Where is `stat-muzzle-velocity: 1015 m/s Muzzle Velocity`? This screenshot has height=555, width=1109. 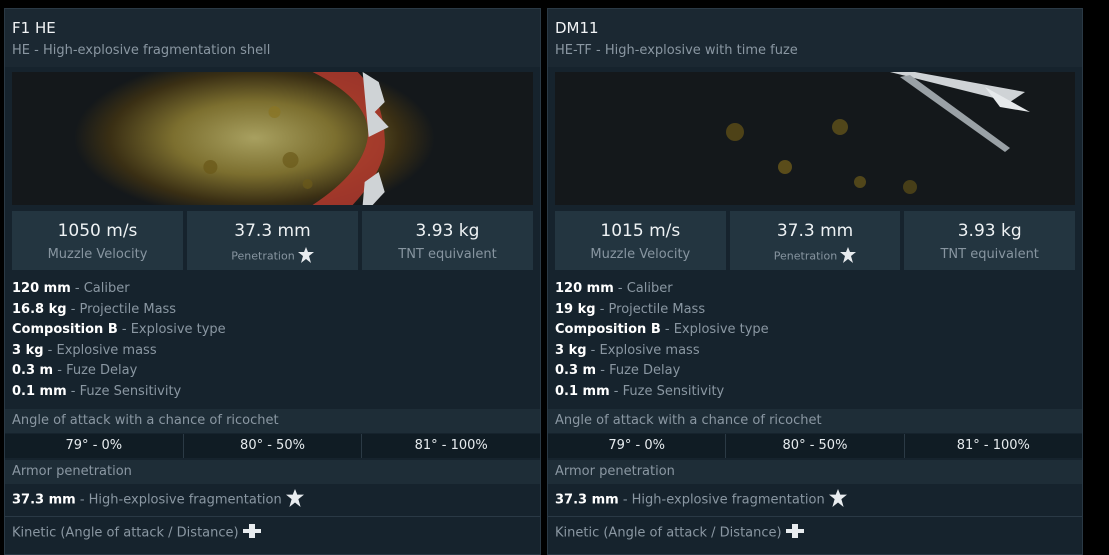 stat-muzzle-velocity: 1015 m/s Muzzle Velocity is located at coordinates (640, 240).